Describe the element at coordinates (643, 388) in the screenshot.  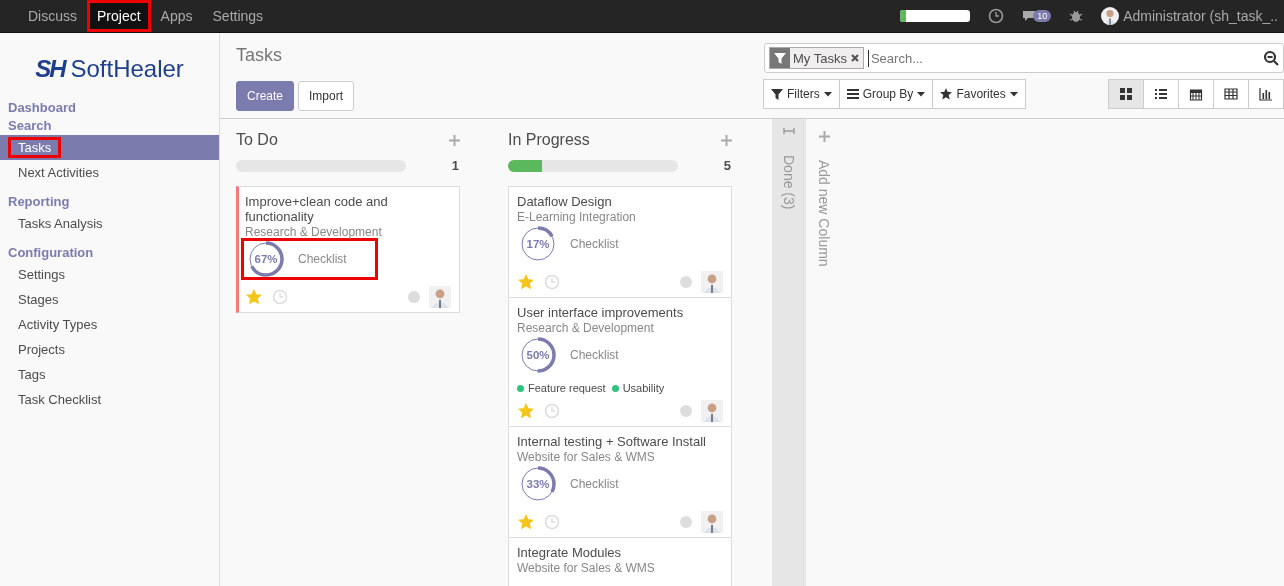
I see `tag-label: Usability` at that location.